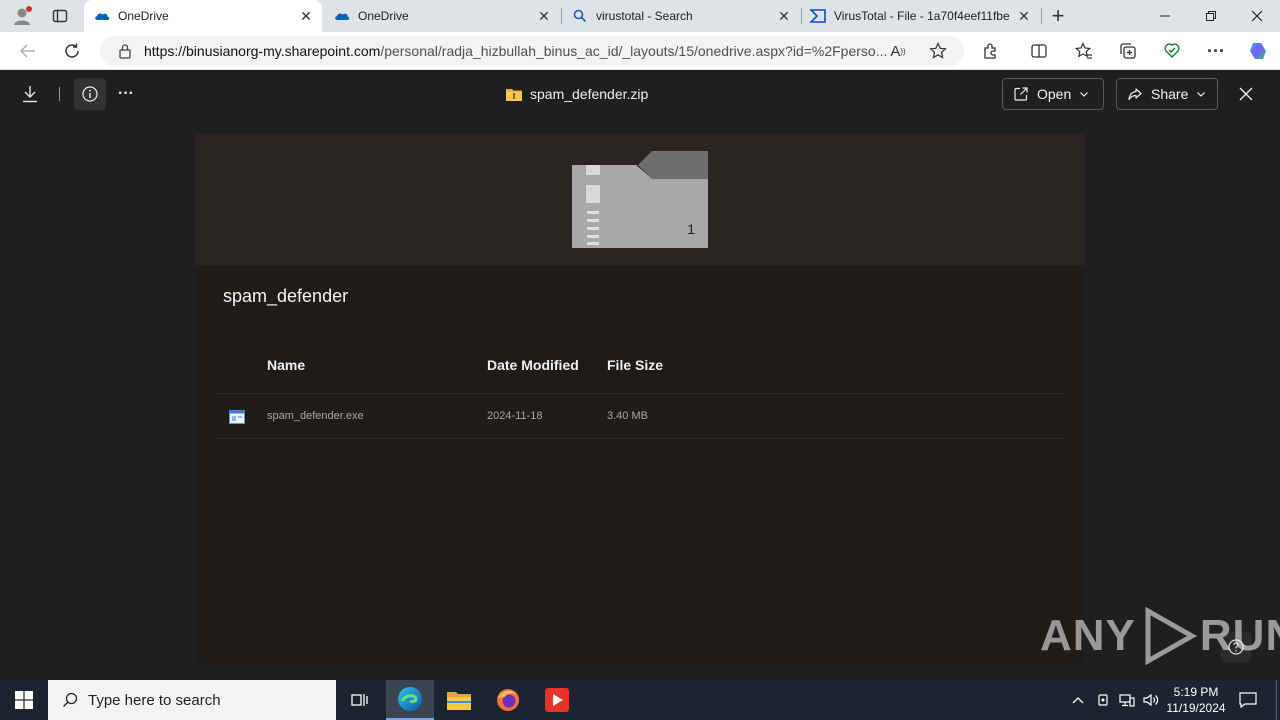  What do you see at coordinates (30, 94) in the screenshot?
I see `download-icon` at bounding box center [30, 94].